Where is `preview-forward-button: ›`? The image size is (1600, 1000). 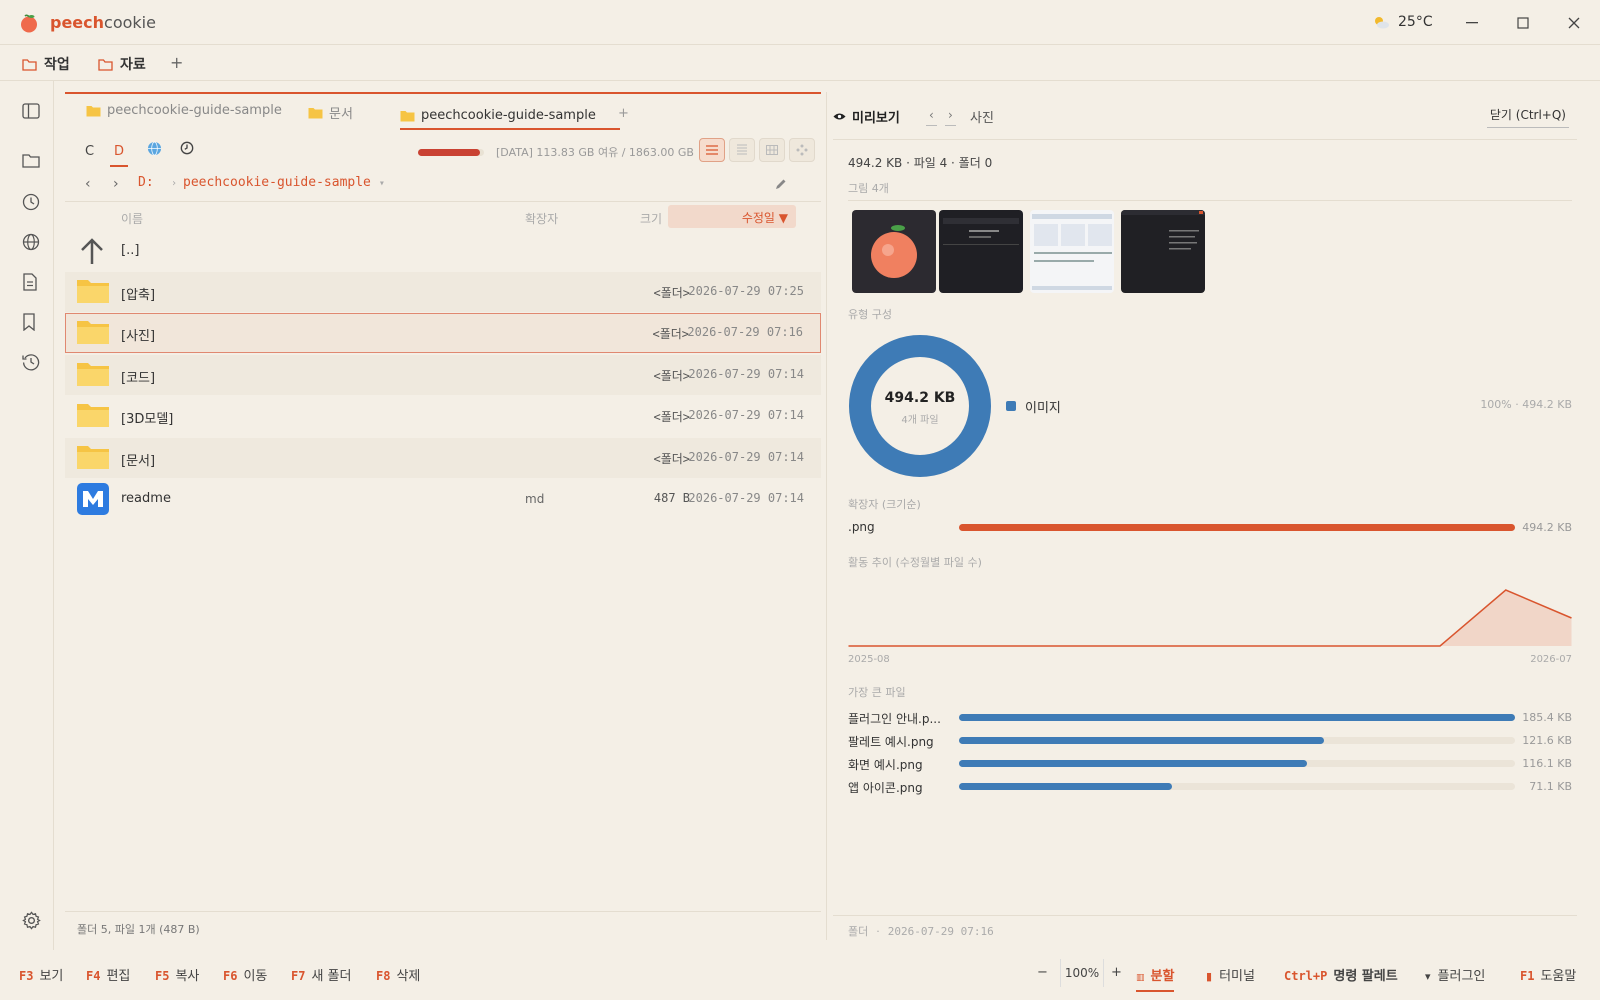 preview-forward-button: › is located at coordinates (950, 117).